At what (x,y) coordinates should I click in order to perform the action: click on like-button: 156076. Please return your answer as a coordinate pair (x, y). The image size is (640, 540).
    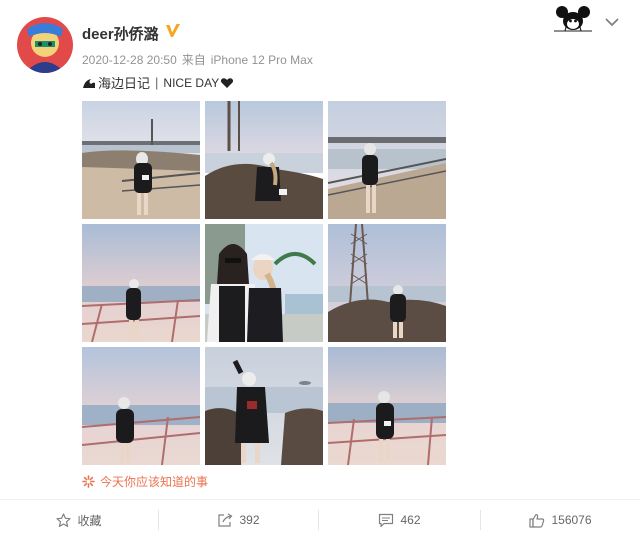
    Looking at the image, I should click on (560, 520).